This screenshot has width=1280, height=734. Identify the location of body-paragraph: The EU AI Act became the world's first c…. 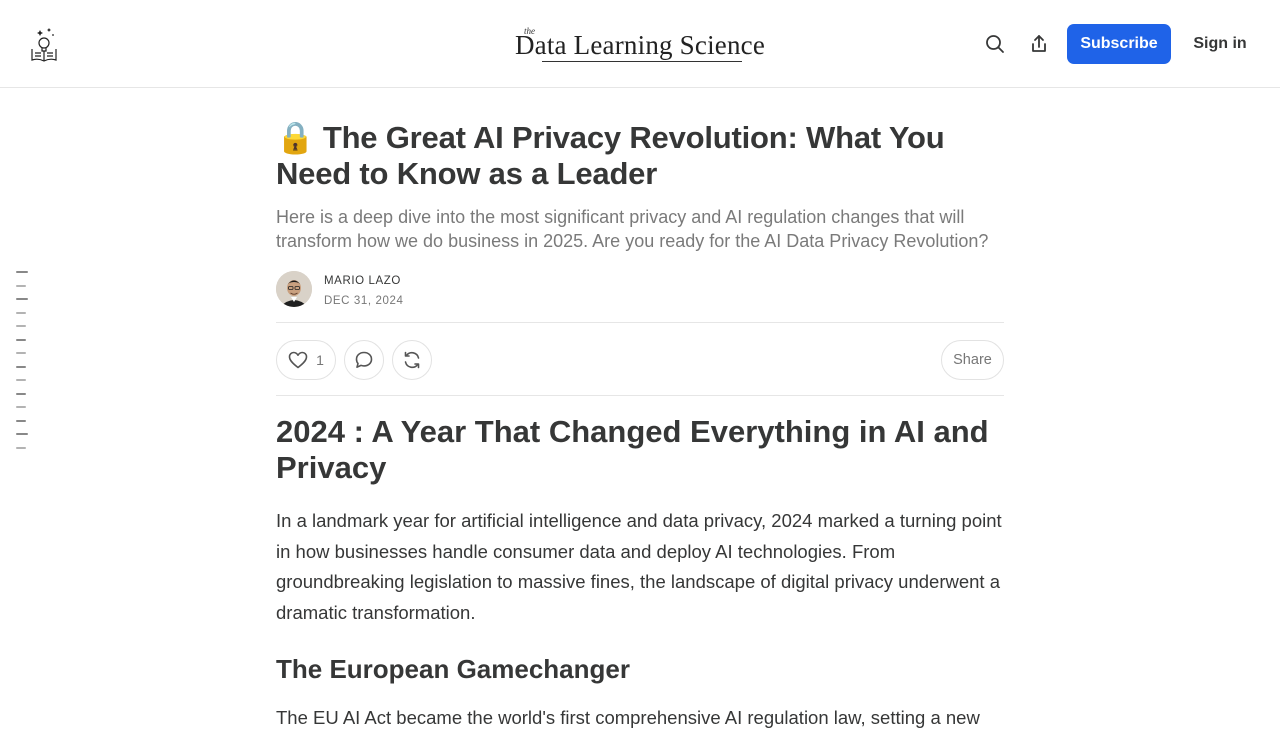
(628, 717).